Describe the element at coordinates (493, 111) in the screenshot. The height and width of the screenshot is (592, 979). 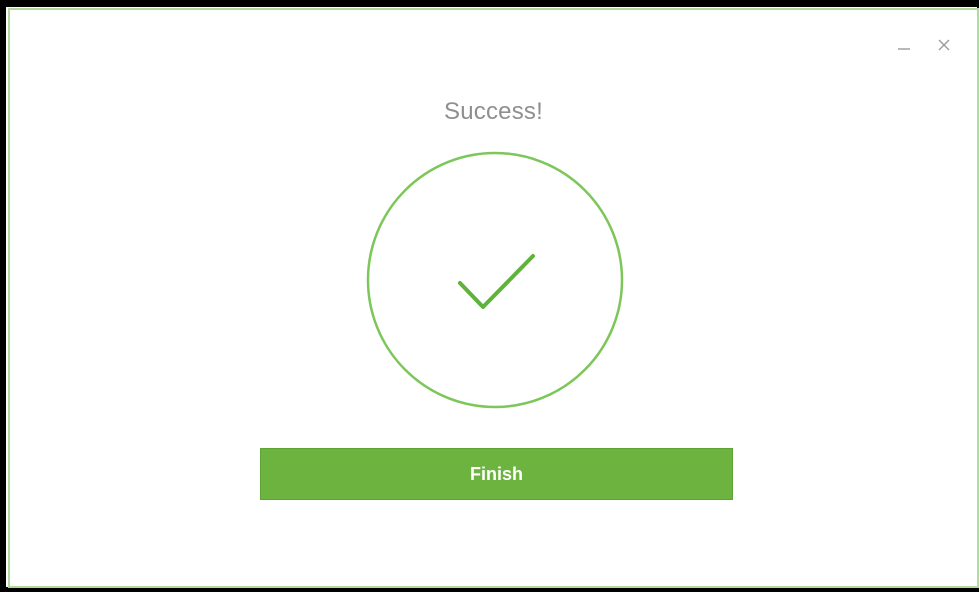
I see `dialog-title: Success!` at that location.